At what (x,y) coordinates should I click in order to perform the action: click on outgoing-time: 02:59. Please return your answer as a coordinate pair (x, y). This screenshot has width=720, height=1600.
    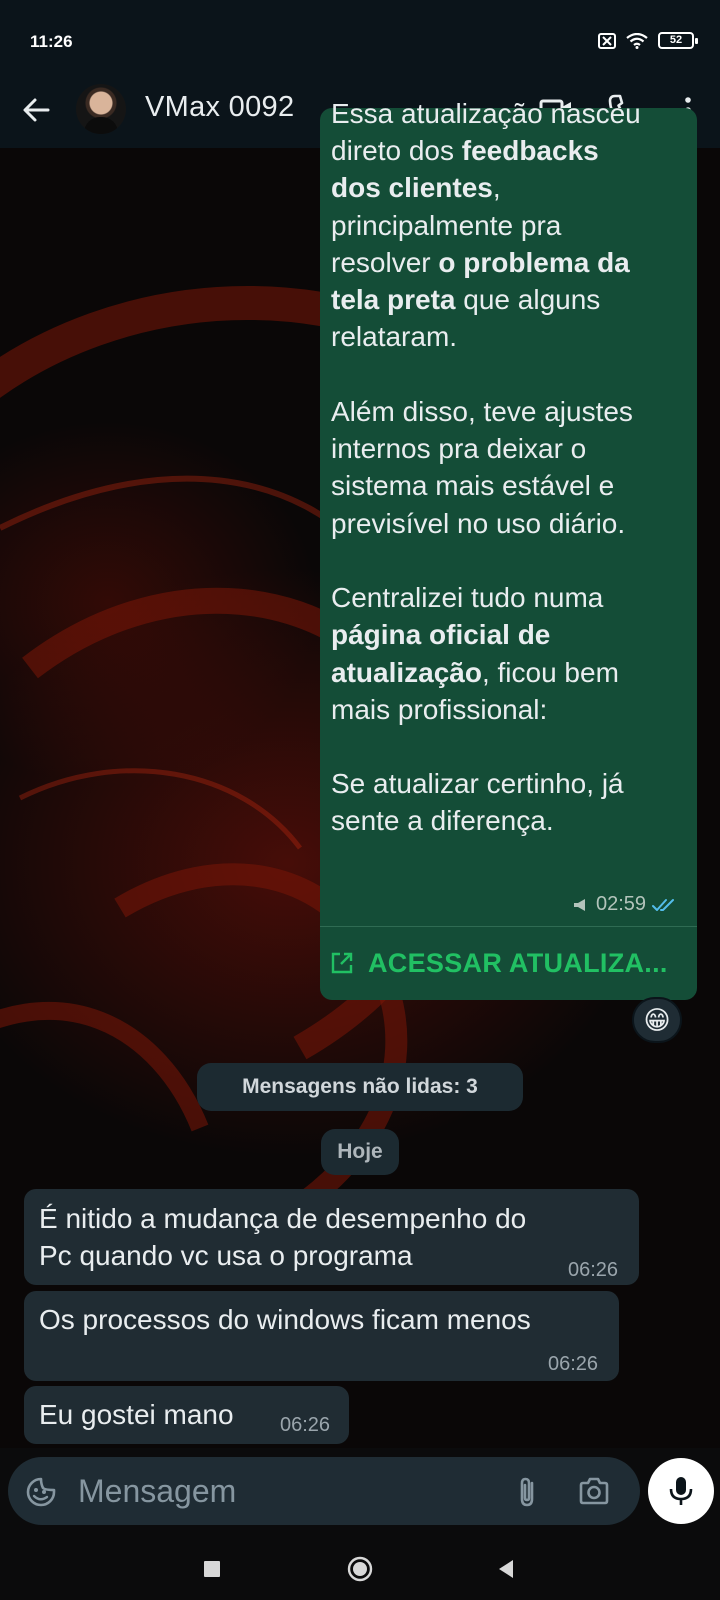
    Looking at the image, I should click on (621, 904).